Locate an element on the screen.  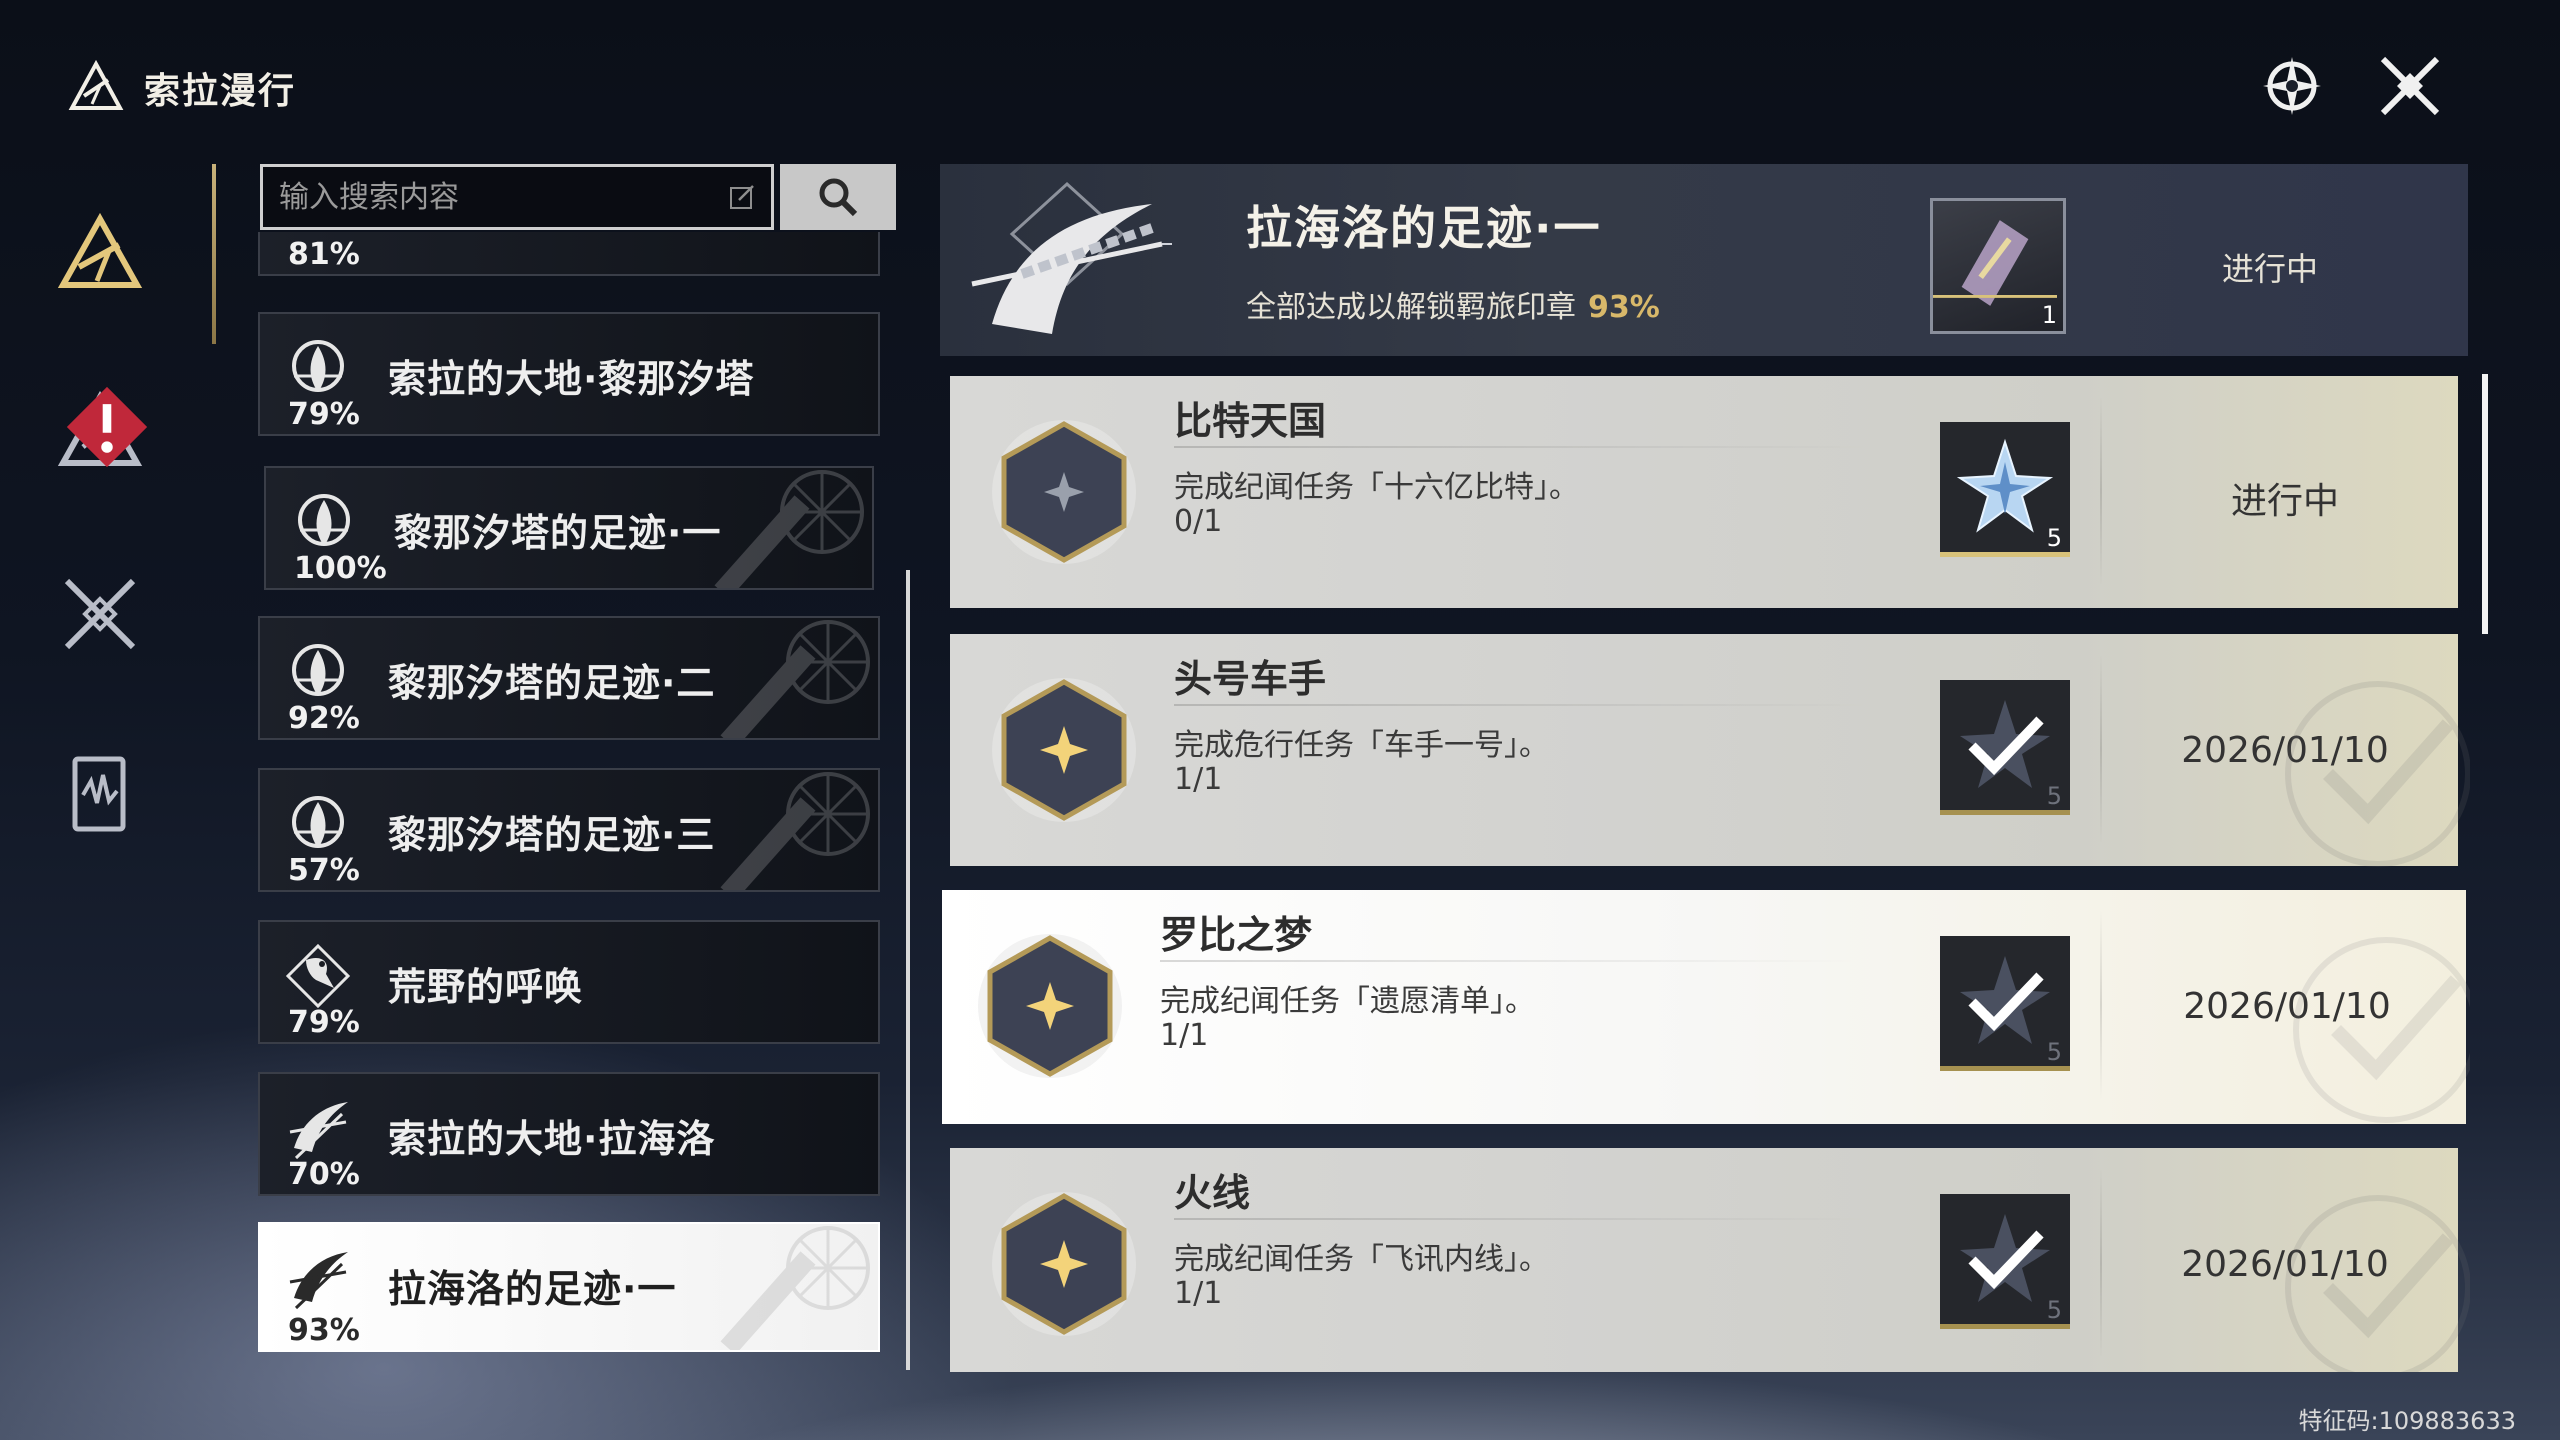
crossed-swords-icon is located at coordinates (100, 614).